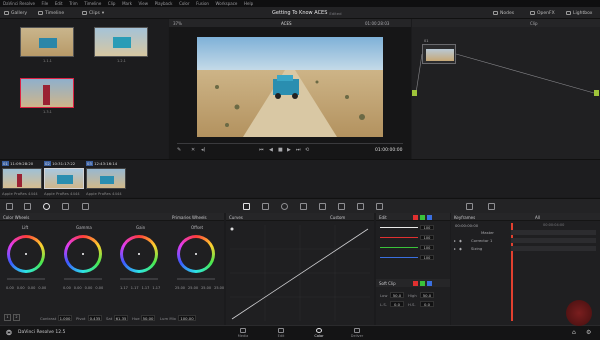  I want to click on play-reverse-icon: ◀, so click(271, 150).